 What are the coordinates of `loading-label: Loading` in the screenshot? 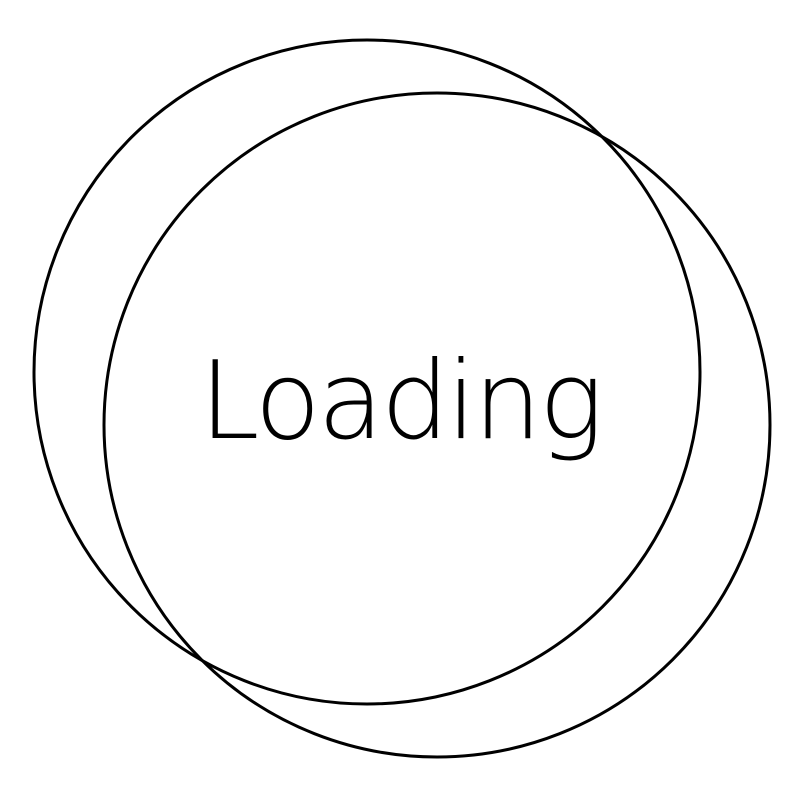 It's located at (401, 401).